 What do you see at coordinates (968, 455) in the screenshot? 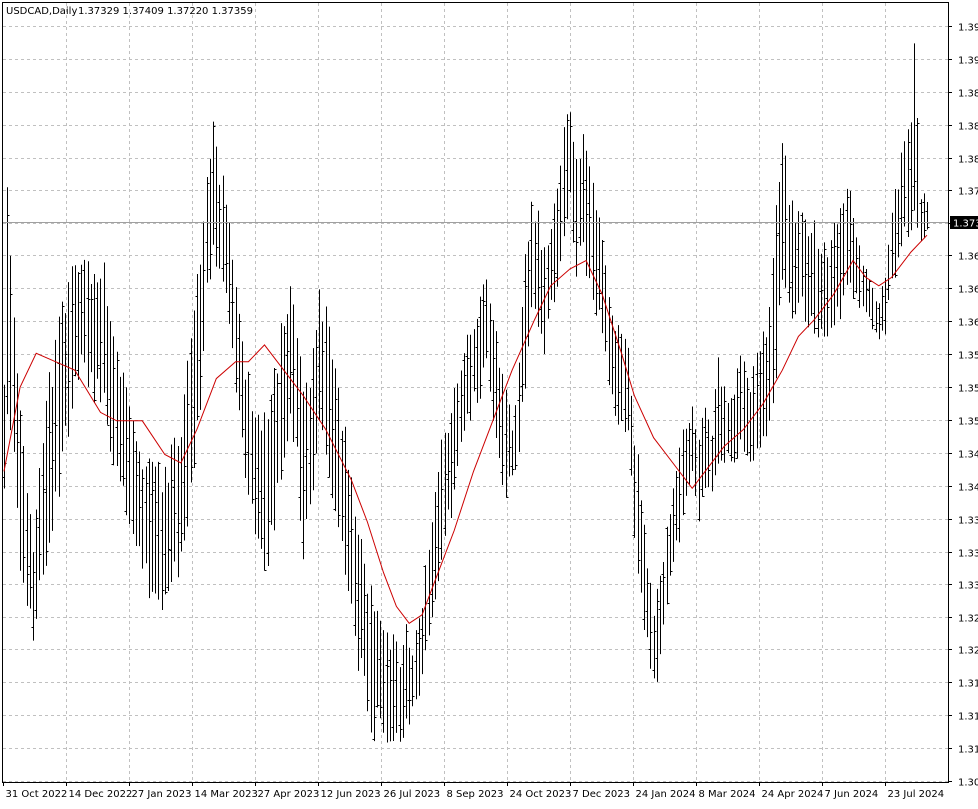
I see `y-tick-label: 1.34620` at bounding box center [968, 455].